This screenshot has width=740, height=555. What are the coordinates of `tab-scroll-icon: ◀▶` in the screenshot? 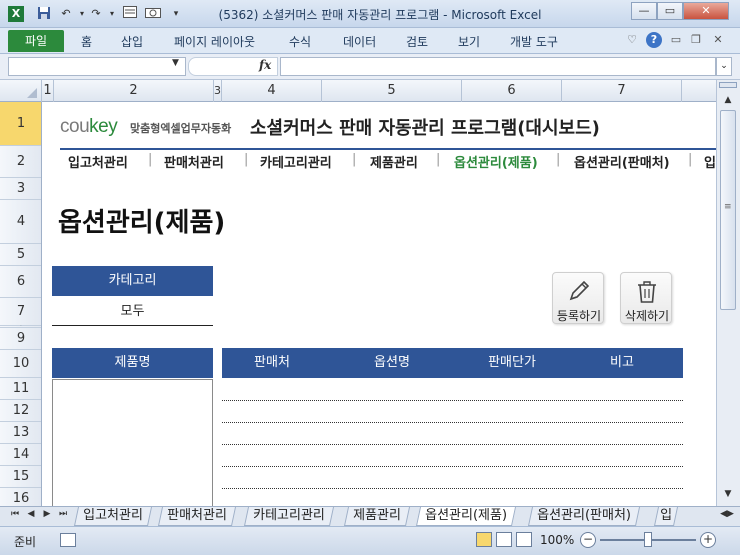 It's located at (727, 517).